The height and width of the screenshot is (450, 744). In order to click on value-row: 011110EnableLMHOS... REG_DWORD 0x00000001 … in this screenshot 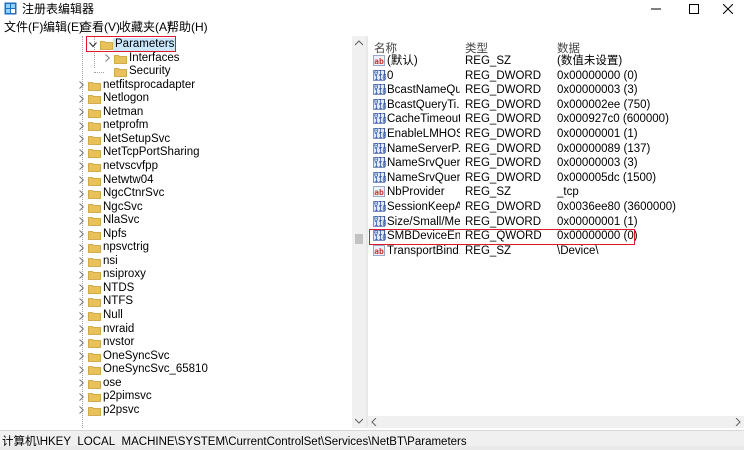, I will do `click(556, 134)`.